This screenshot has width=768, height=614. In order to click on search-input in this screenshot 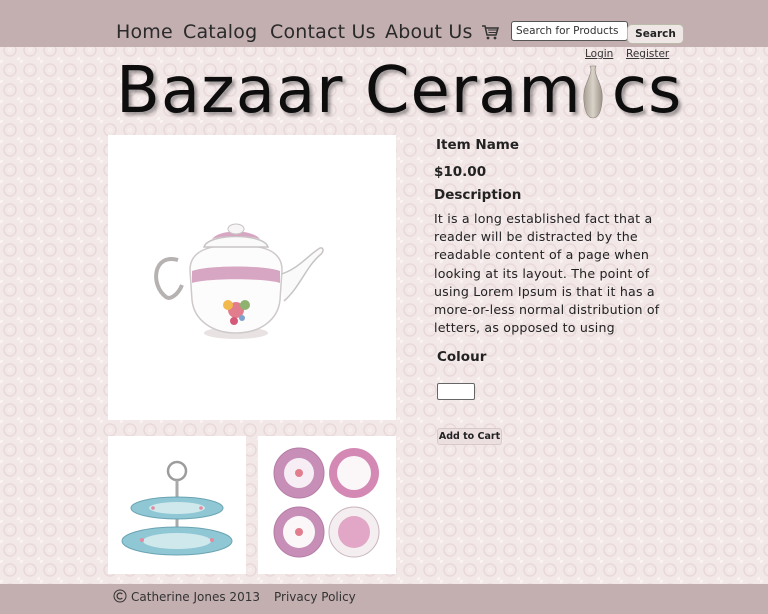, I will do `click(569, 31)`.